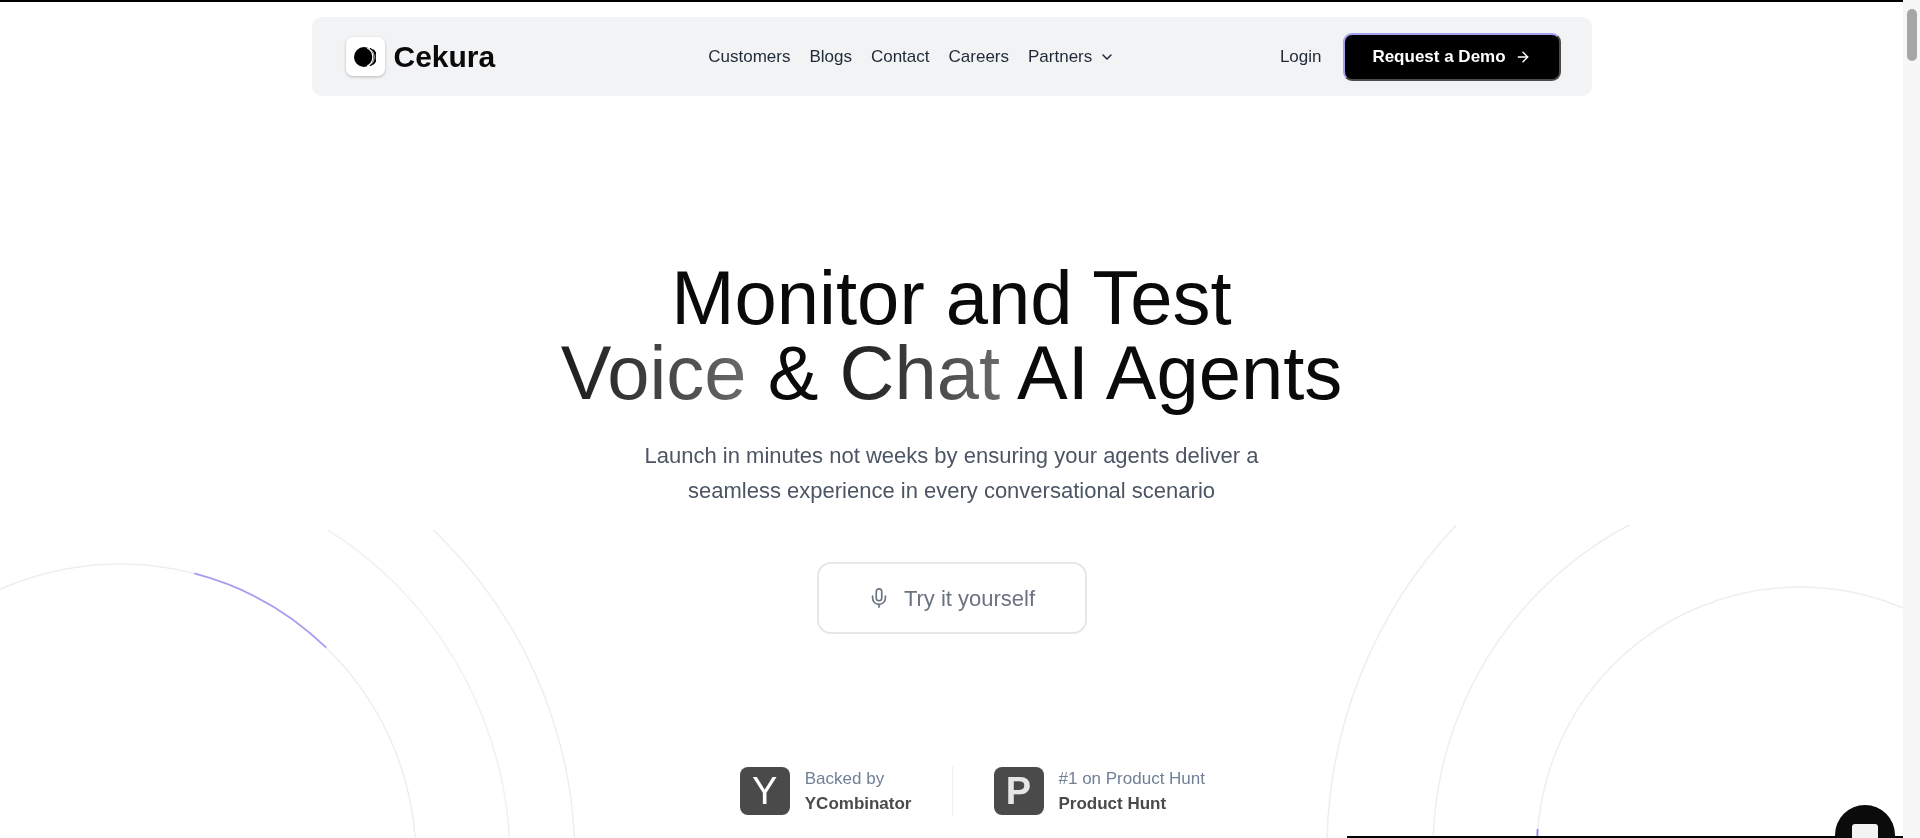  What do you see at coordinates (764, 791) in the screenshot?
I see `logo-tile: Y` at bounding box center [764, 791].